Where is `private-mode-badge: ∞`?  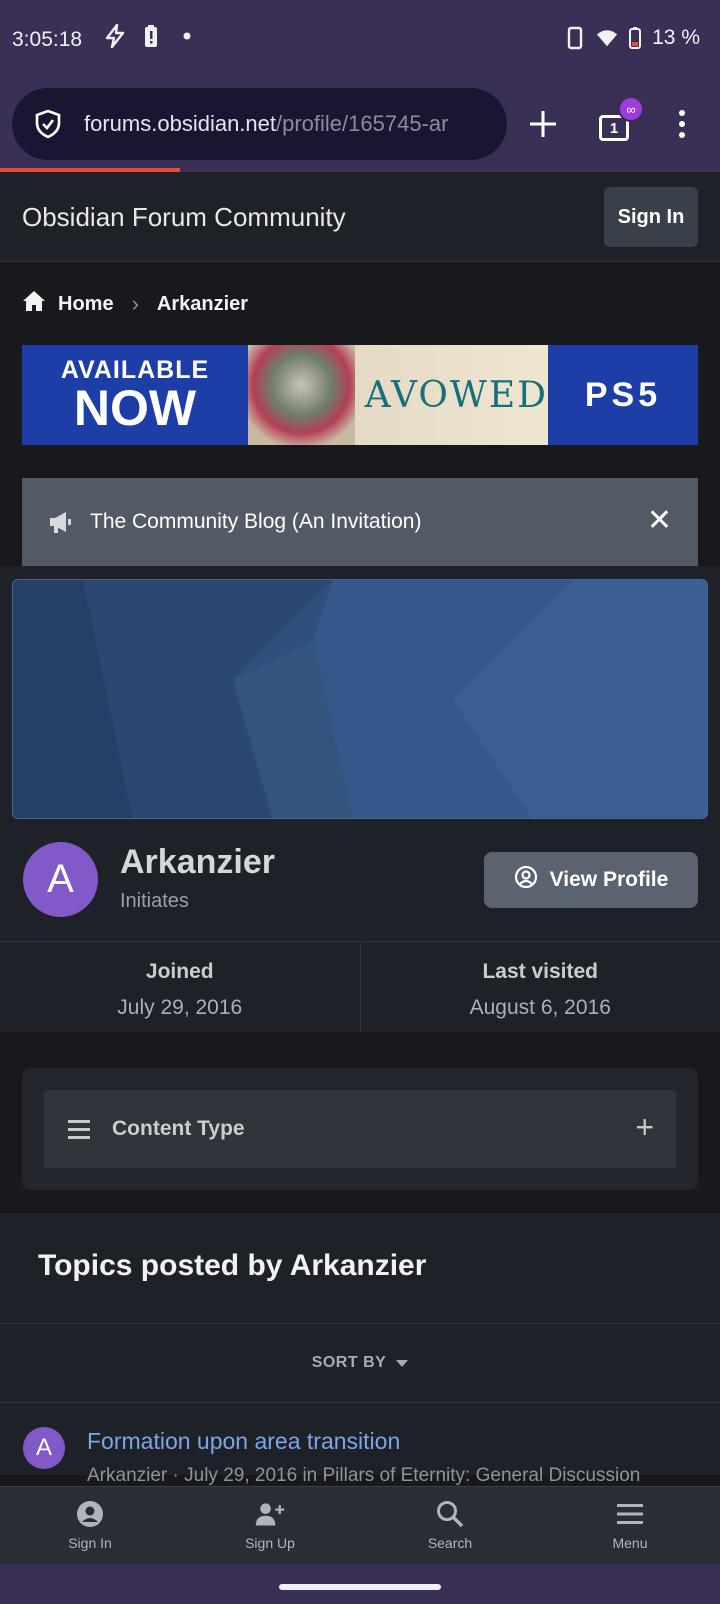 private-mode-badge: ∞ is located at coordinates (631, 109).